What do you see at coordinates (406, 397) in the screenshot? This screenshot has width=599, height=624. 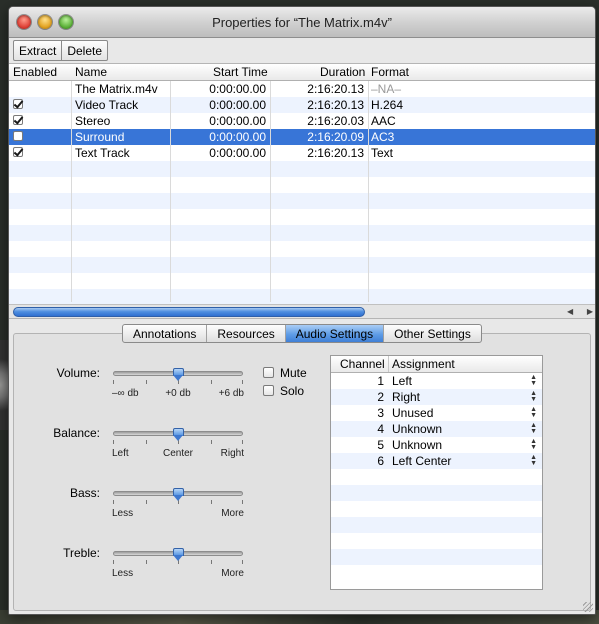 I see `channel-assignment-popup: Right` at bounding box center [406, 397].